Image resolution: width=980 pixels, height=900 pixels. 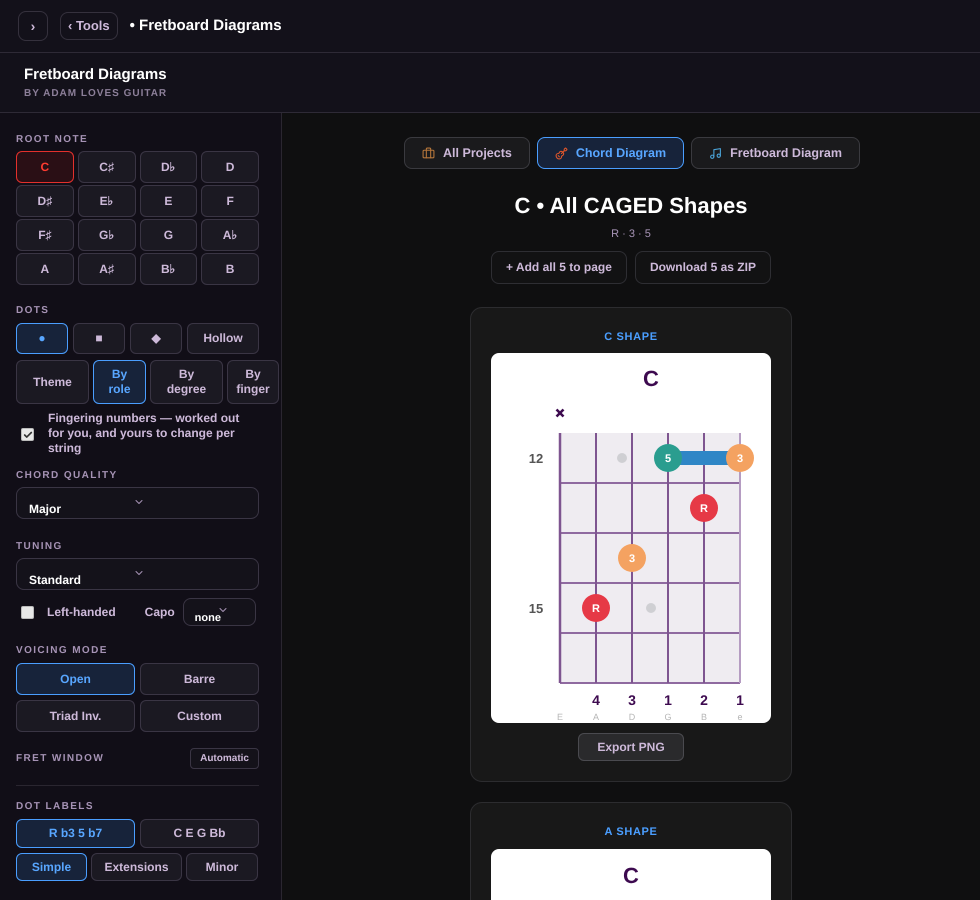 I want to click on fret-number: 15, so click(x=536, y=608).